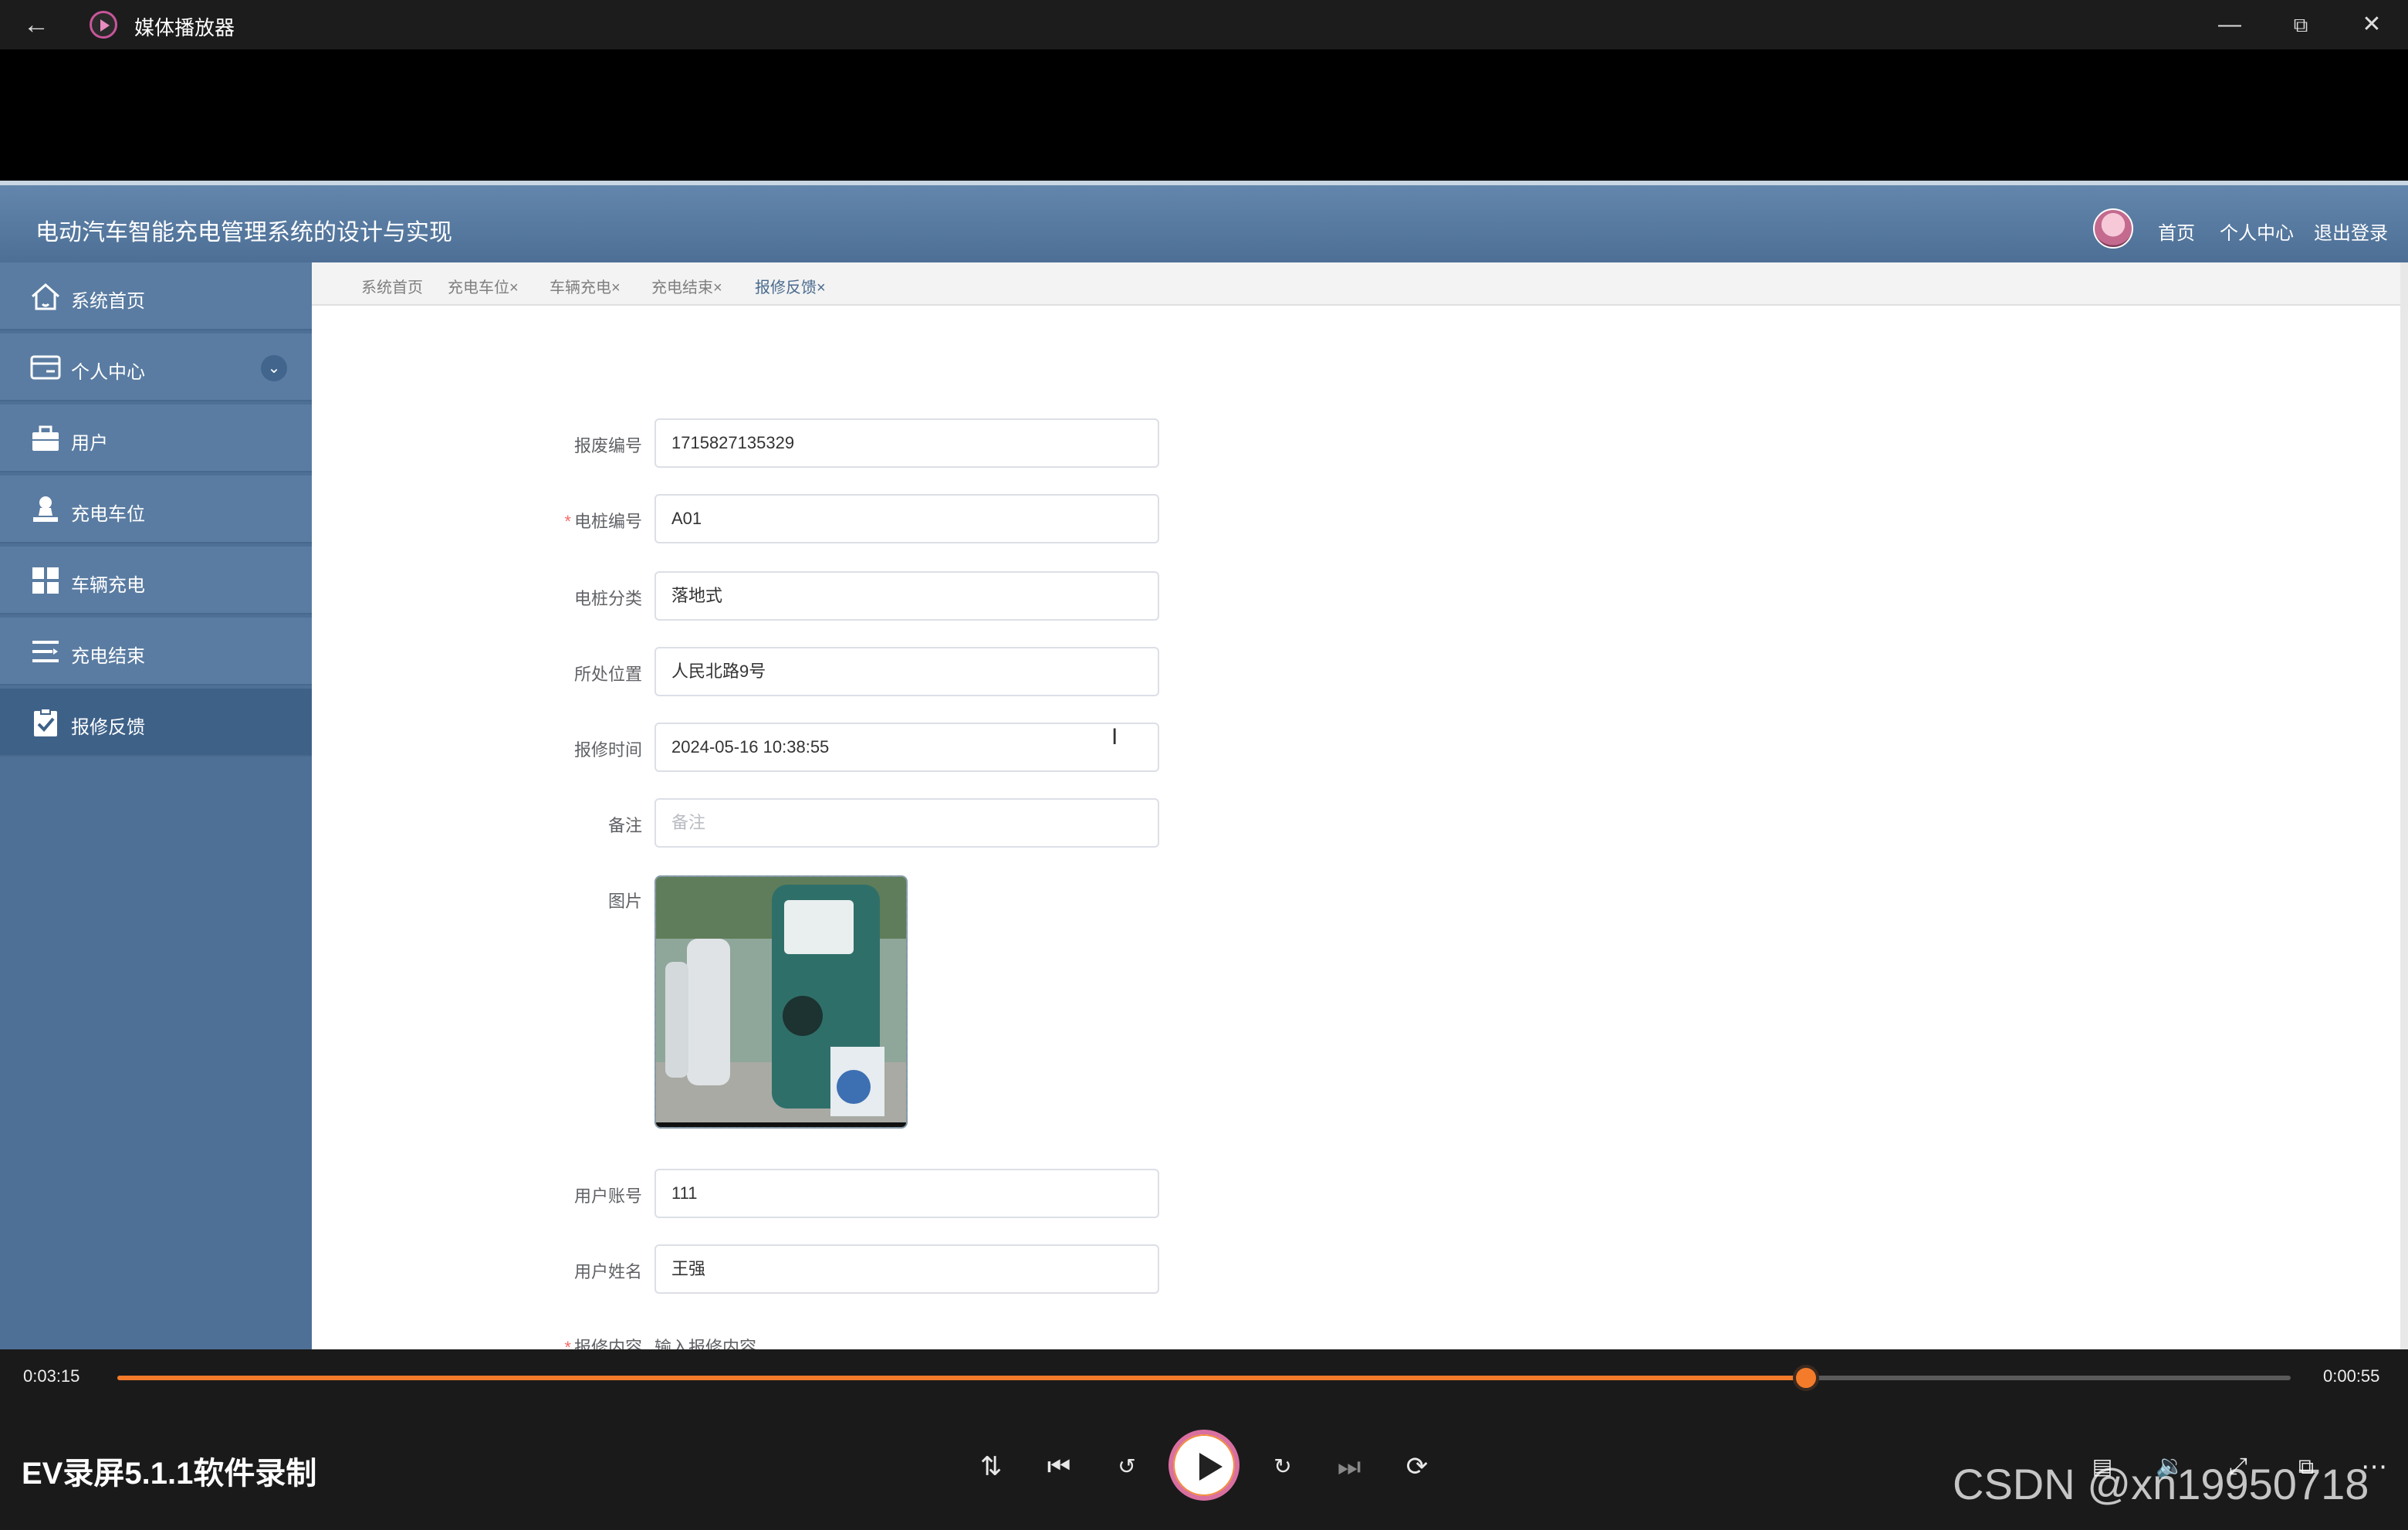  Describe the element at coordinates (786, 287) in the screenshot. I see `tab-label: 报修反馈` at that location.